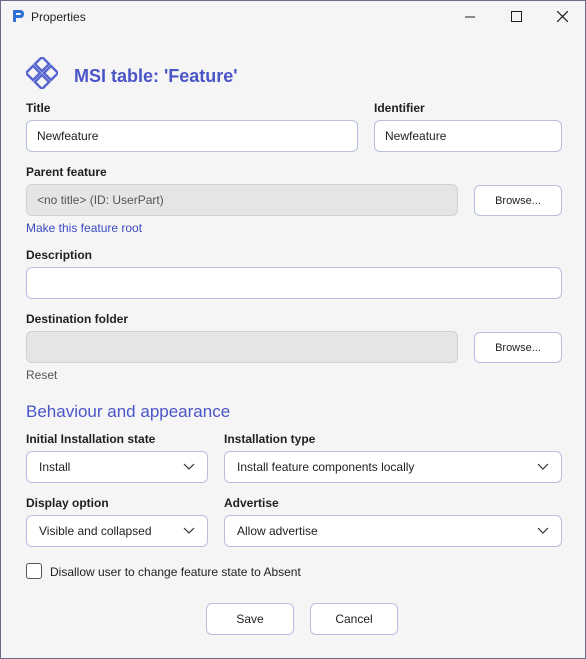 This screenshot has width=586, height=659. Describe the element at coordinates (399, 108) in the screenshot. I see `identifier-label: Identifier` at that location.